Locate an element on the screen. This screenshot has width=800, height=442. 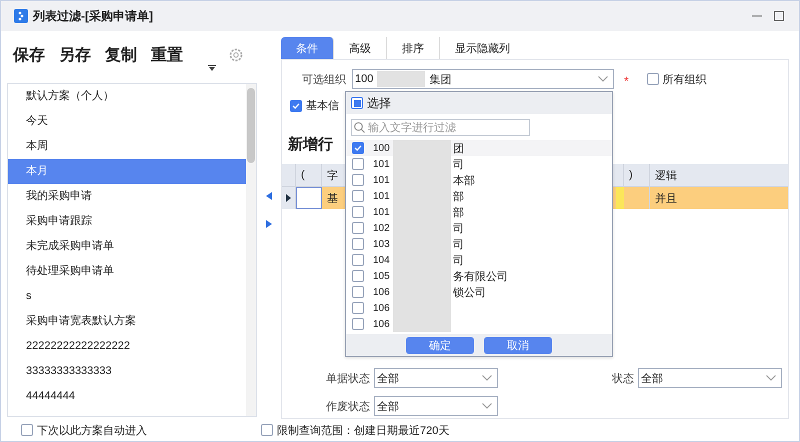
toolbar-button: 保存 is located at coordinates (29, 55).